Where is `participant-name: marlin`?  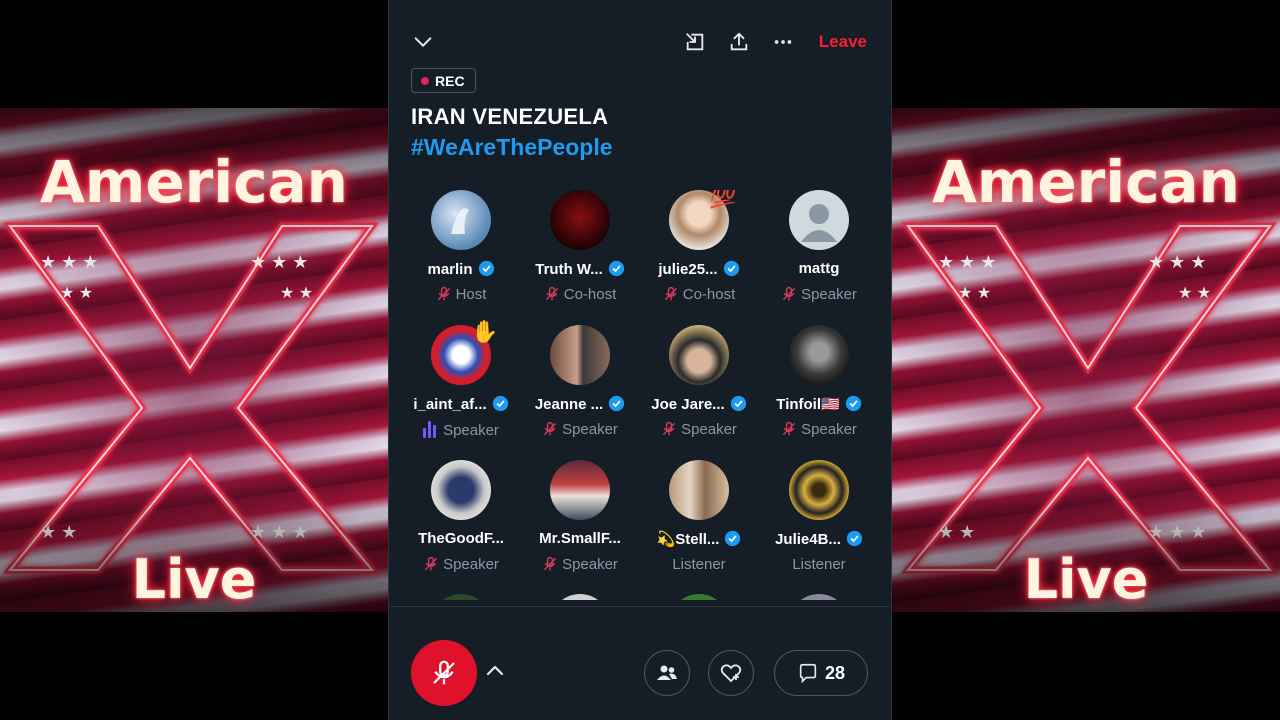 participant-name: marlin is located at coordinates (461, 270).